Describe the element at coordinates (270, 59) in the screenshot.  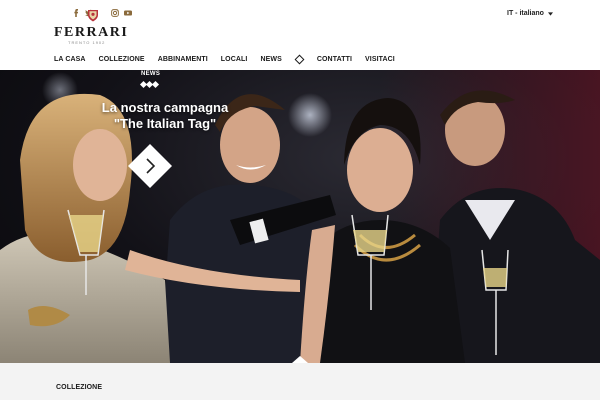
I see `nav-item-news: NEWS` at that location.